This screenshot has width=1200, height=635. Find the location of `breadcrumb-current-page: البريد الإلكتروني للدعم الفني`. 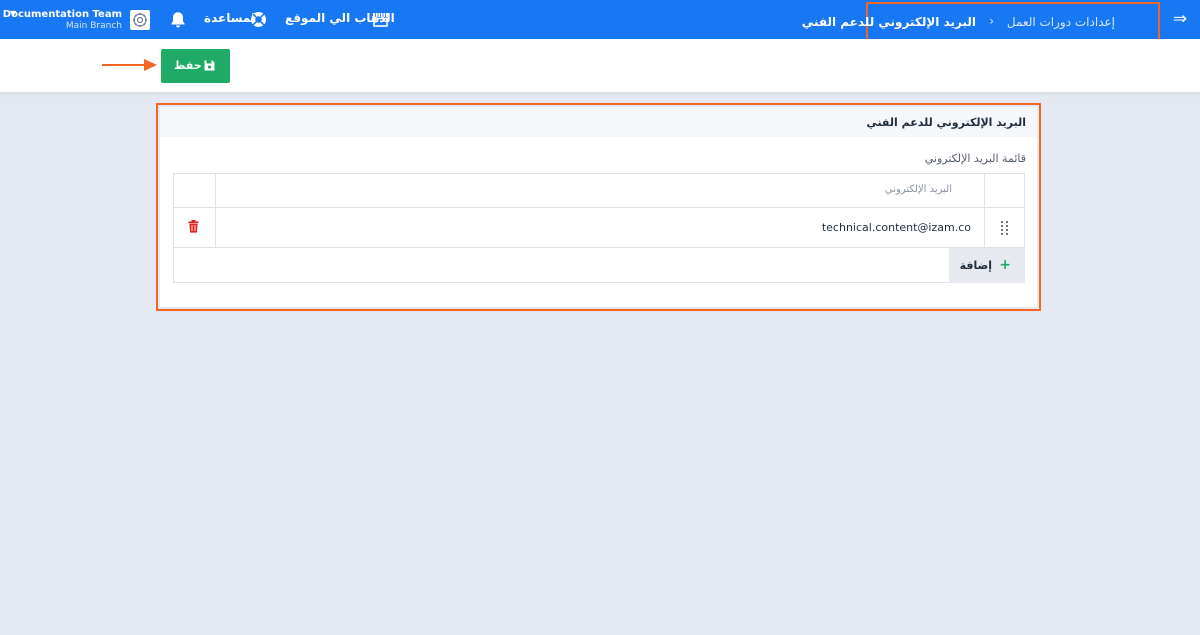

breadcrumb-current-page: البريد الإلكتروني للدعم الفني is located at coordinates (888, 22).